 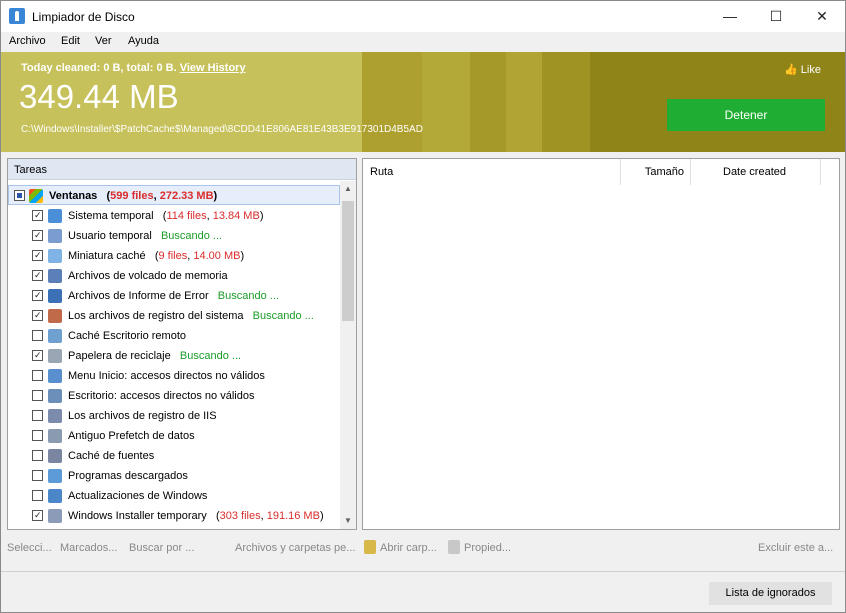 I want to click on item-size: 13.84 MB, so click(x=236, y=216).